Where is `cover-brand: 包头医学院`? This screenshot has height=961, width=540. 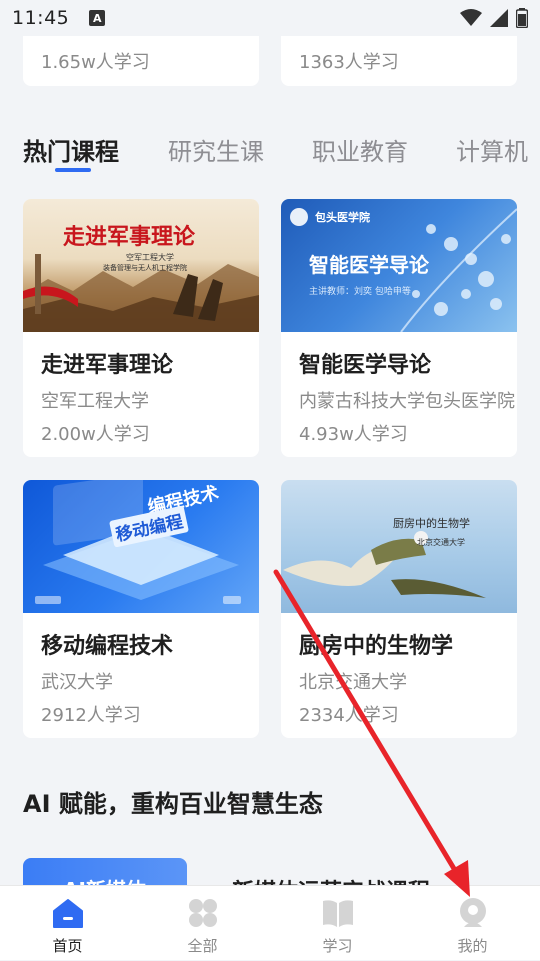 cover-brand: 包头医学院 is located at coordinates (342, 217).